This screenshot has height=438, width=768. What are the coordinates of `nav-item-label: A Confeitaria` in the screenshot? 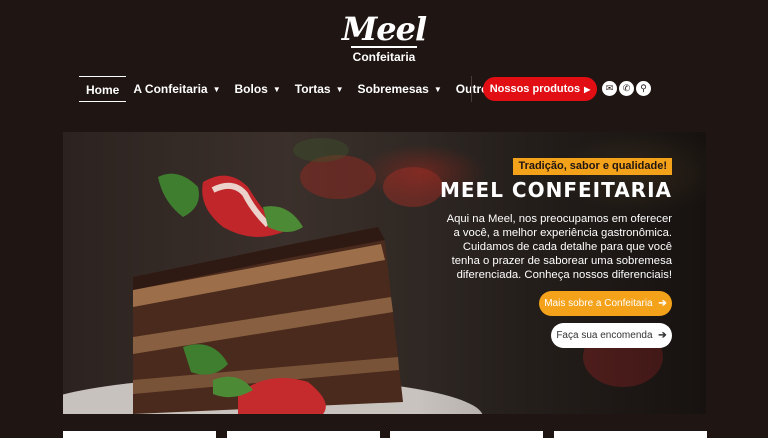 It's located at (170, 89).